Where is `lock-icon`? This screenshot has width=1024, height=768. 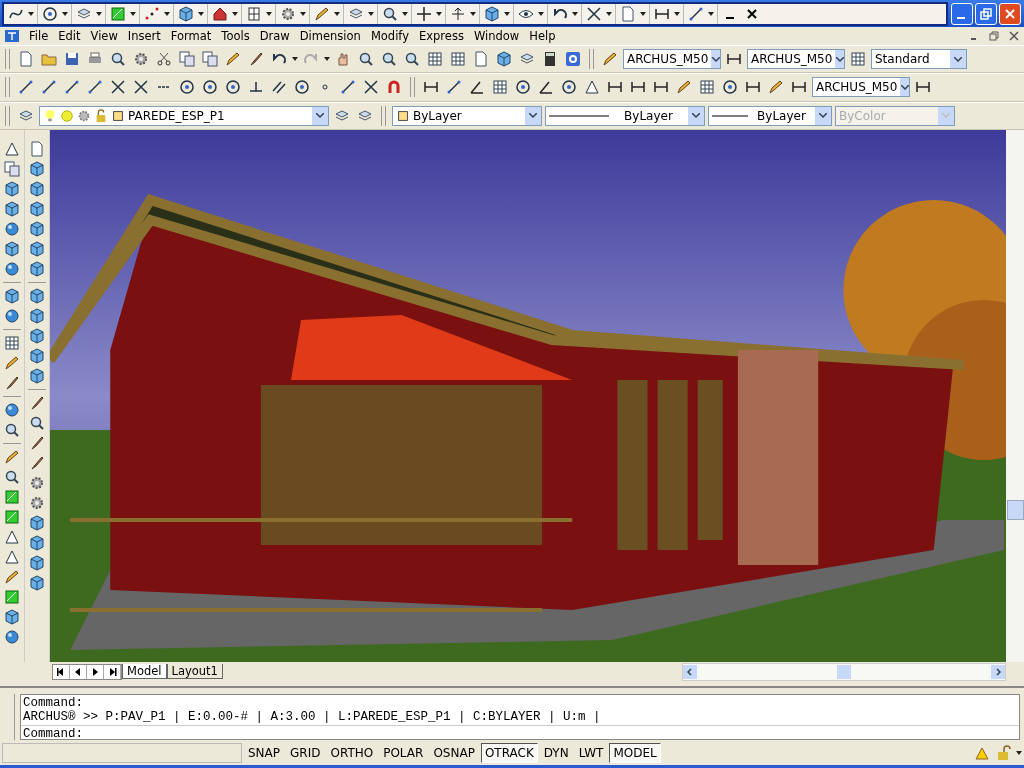 lock-icon is located at coordinates (101, 115).